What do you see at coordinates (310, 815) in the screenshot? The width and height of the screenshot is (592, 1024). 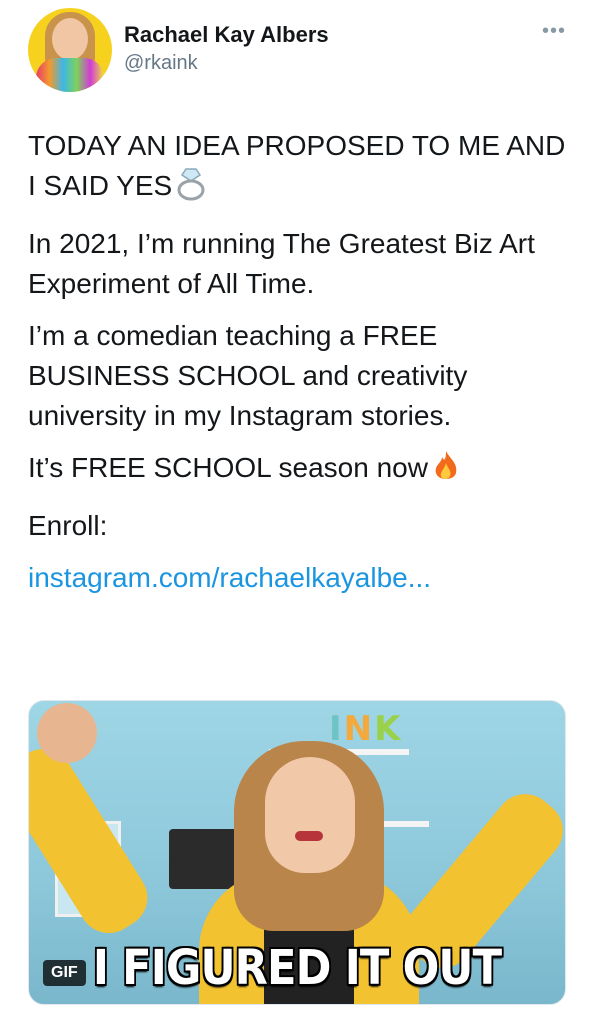 I see `face` at bounding box center [310, 815].